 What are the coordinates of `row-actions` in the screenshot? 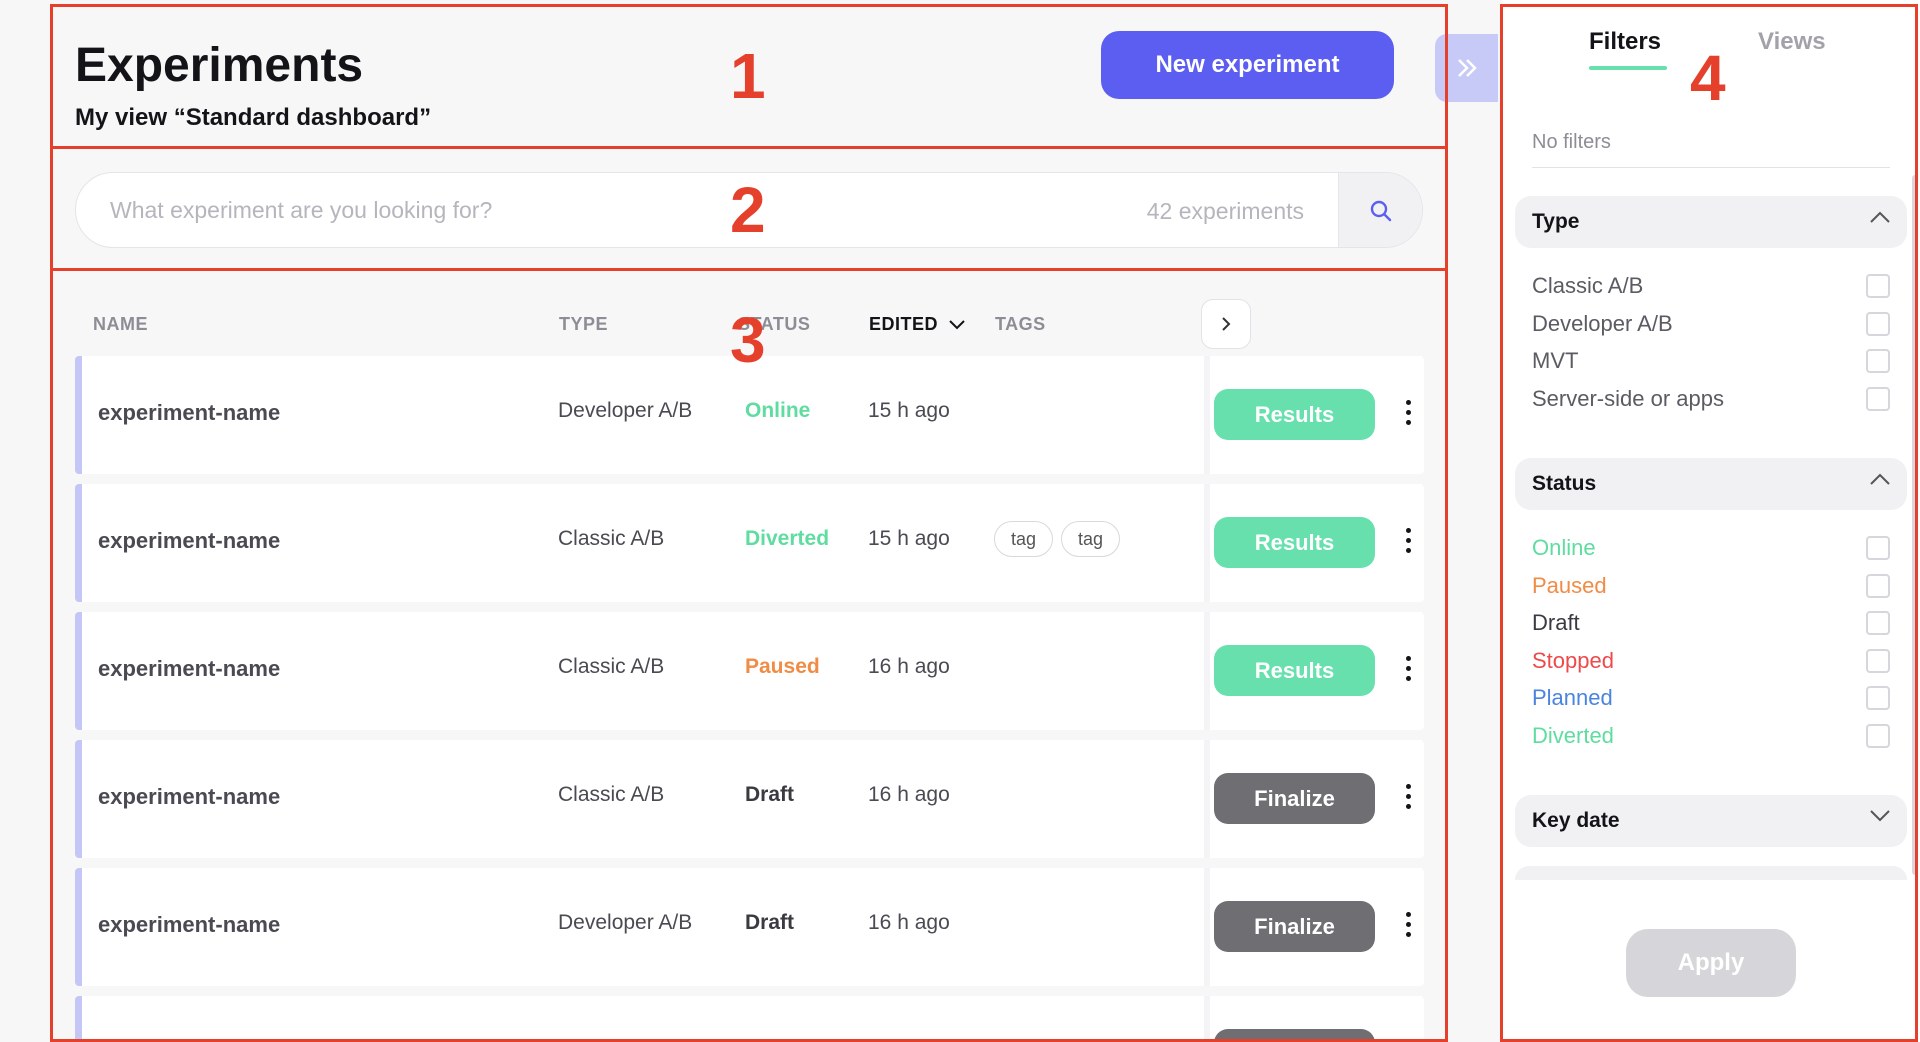 It's located at (1317, 1019).